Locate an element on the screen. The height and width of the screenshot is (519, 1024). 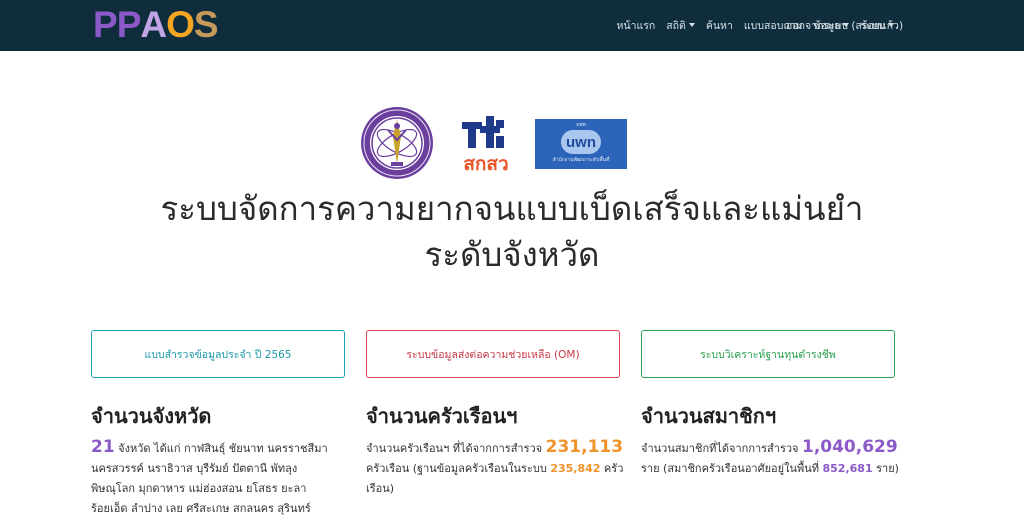
province-list-line1: กาฬสินธุ์ ชัยนาท นครราชสีมา is located at coordinates (255, 448).